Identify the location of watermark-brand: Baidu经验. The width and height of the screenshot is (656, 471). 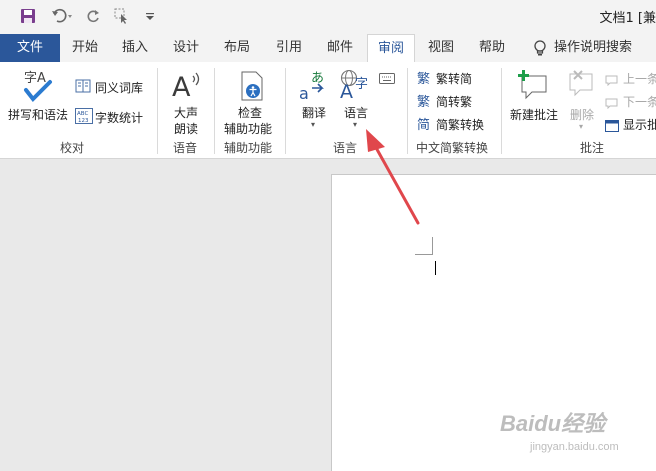
(553, 423).